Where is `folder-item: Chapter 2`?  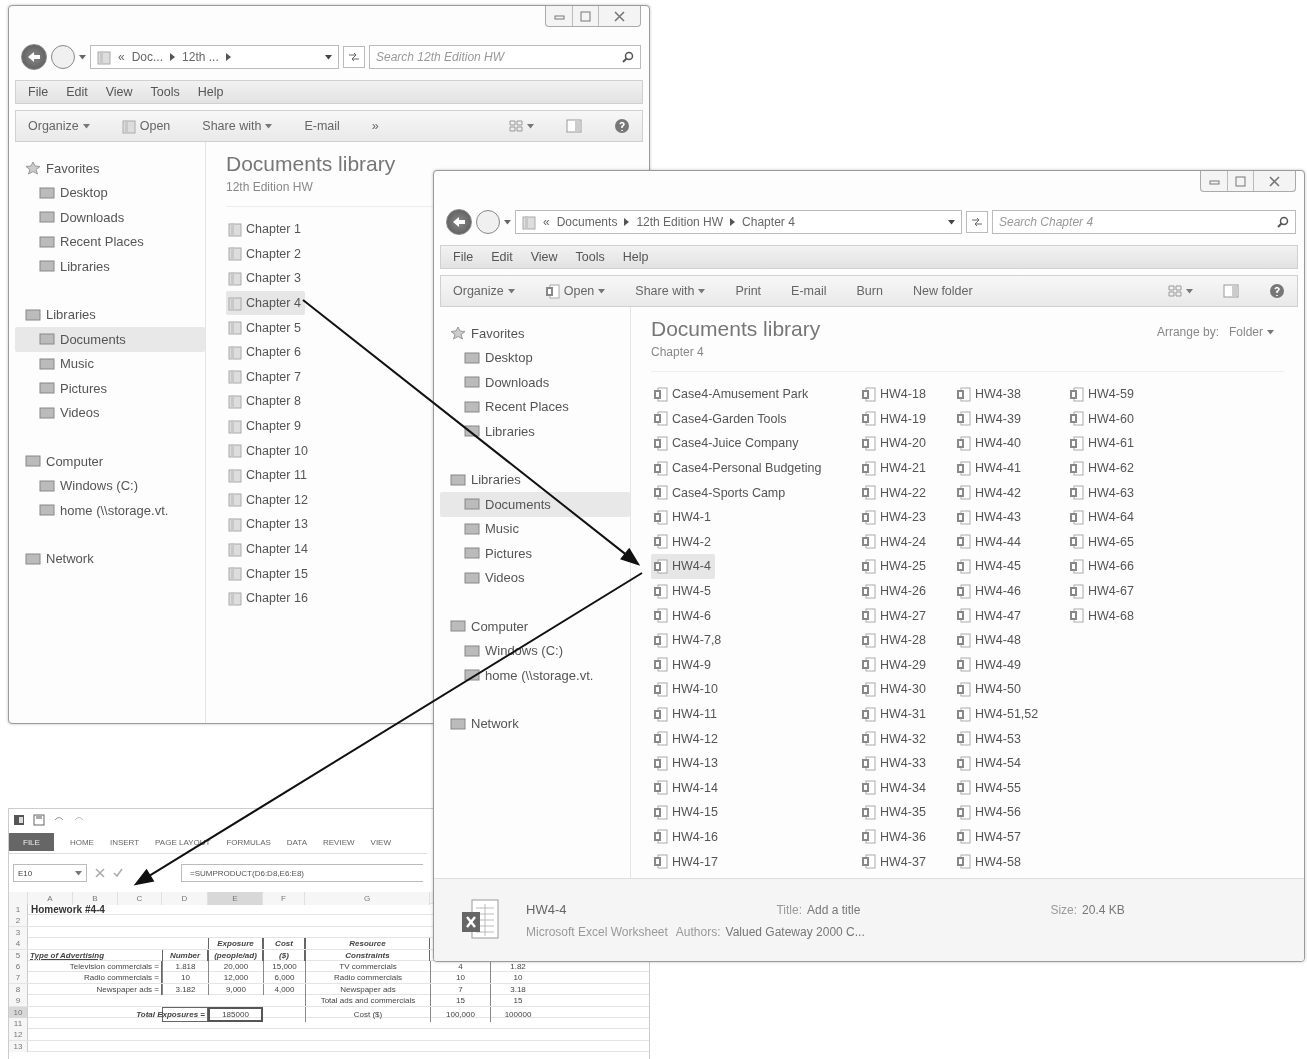 folder-item: Chapter 2 is located at coordinates (265, 254).